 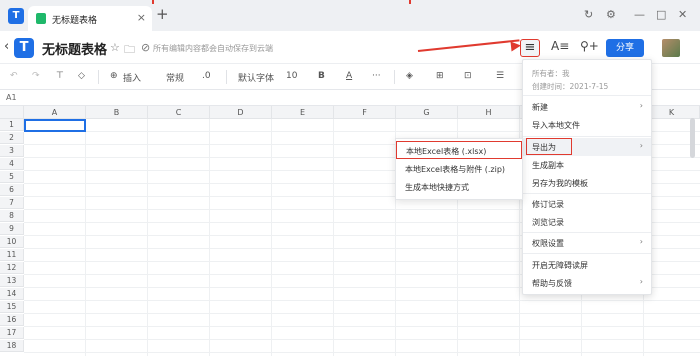 I want to click on decimal-button: .0, so click(x=206, y=76).